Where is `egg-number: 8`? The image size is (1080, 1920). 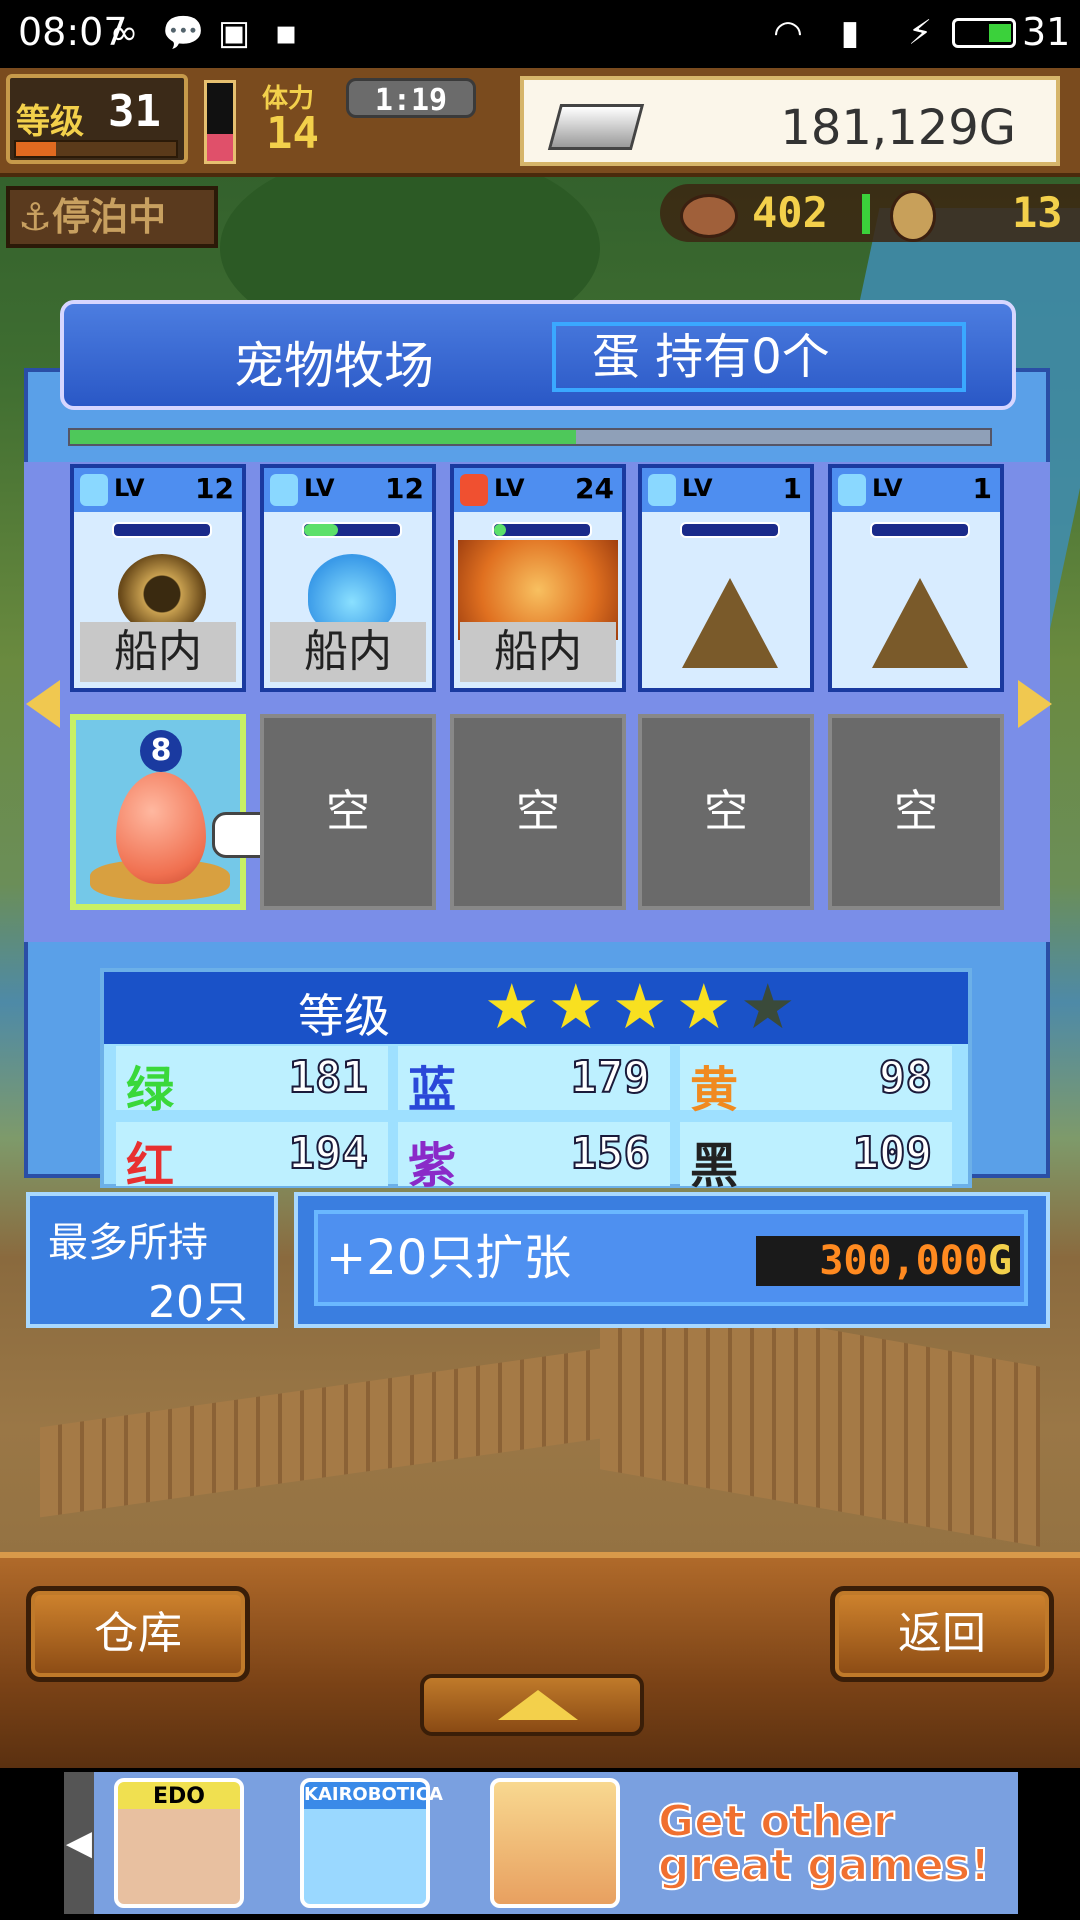
egg-number: 8 is located at coordinates (161, 751).